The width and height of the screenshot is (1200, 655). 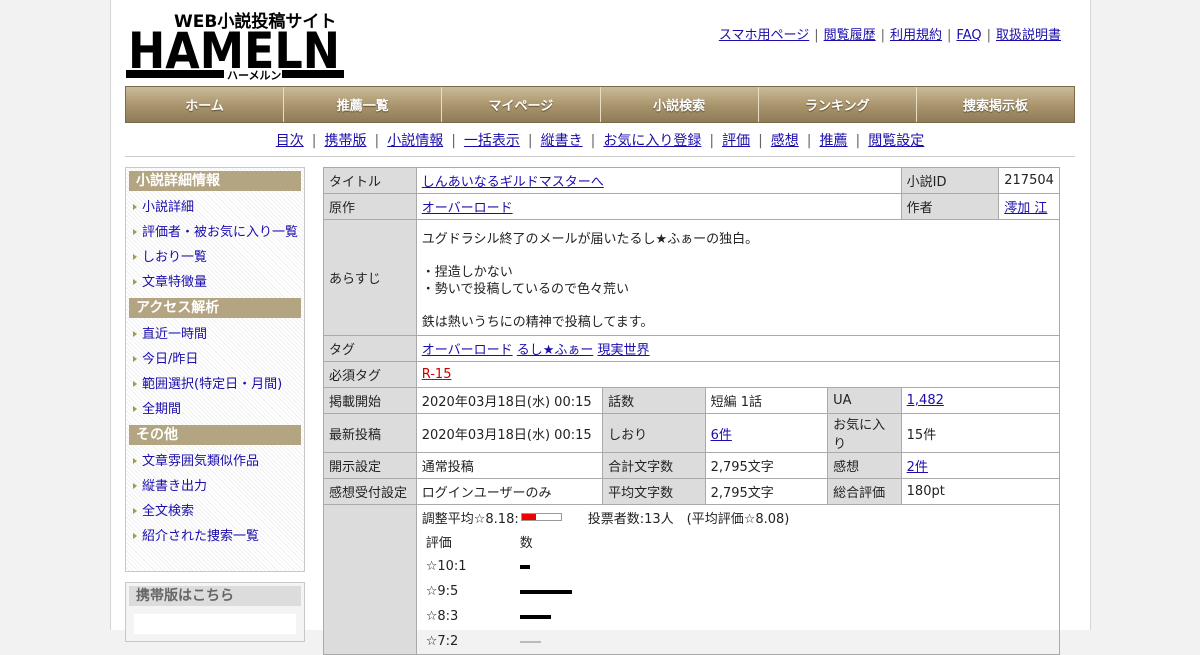 What do you see at coordinates (215, 409) in the screenshot?
I see `sidebar-item: 全期間` at bounding box center [215, 409].